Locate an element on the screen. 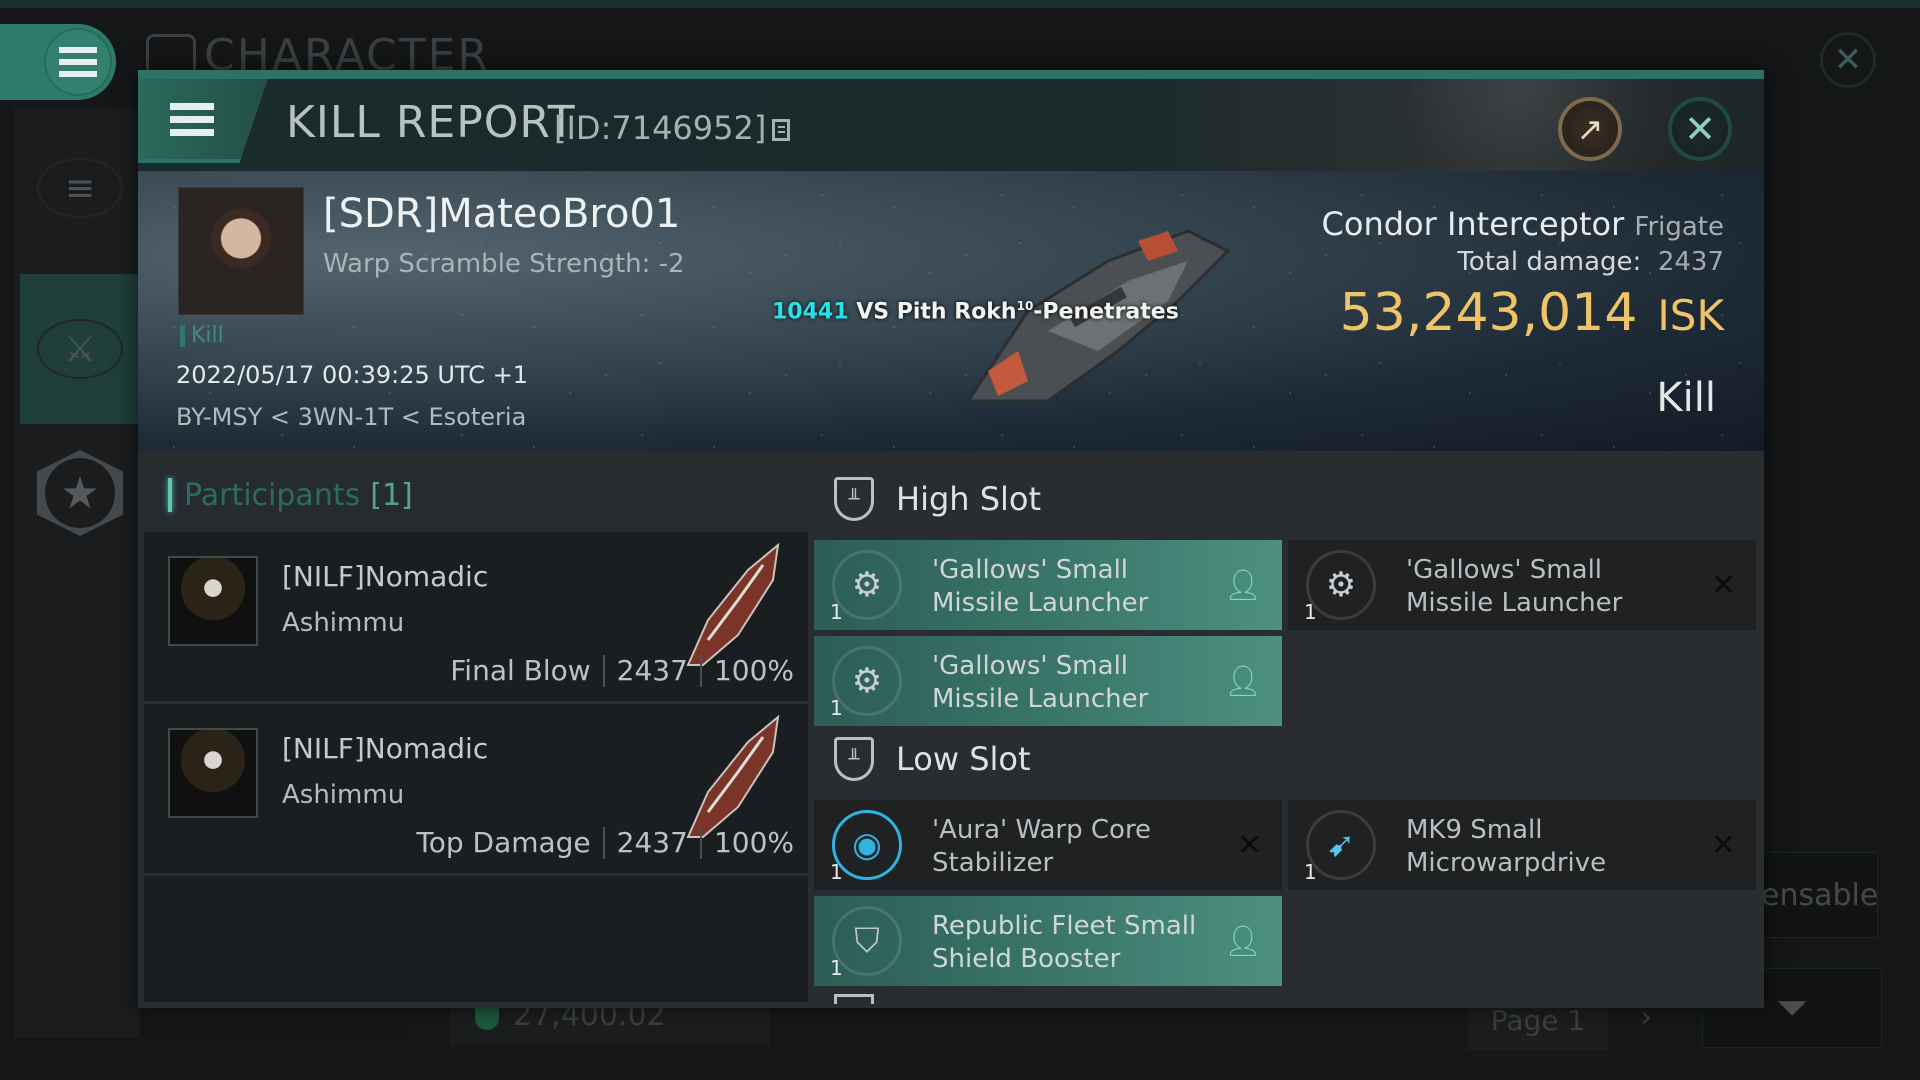 This screenshot has width=1920, height=1080. sidebar-menu: ≡ is located at coordinates (80, 188).